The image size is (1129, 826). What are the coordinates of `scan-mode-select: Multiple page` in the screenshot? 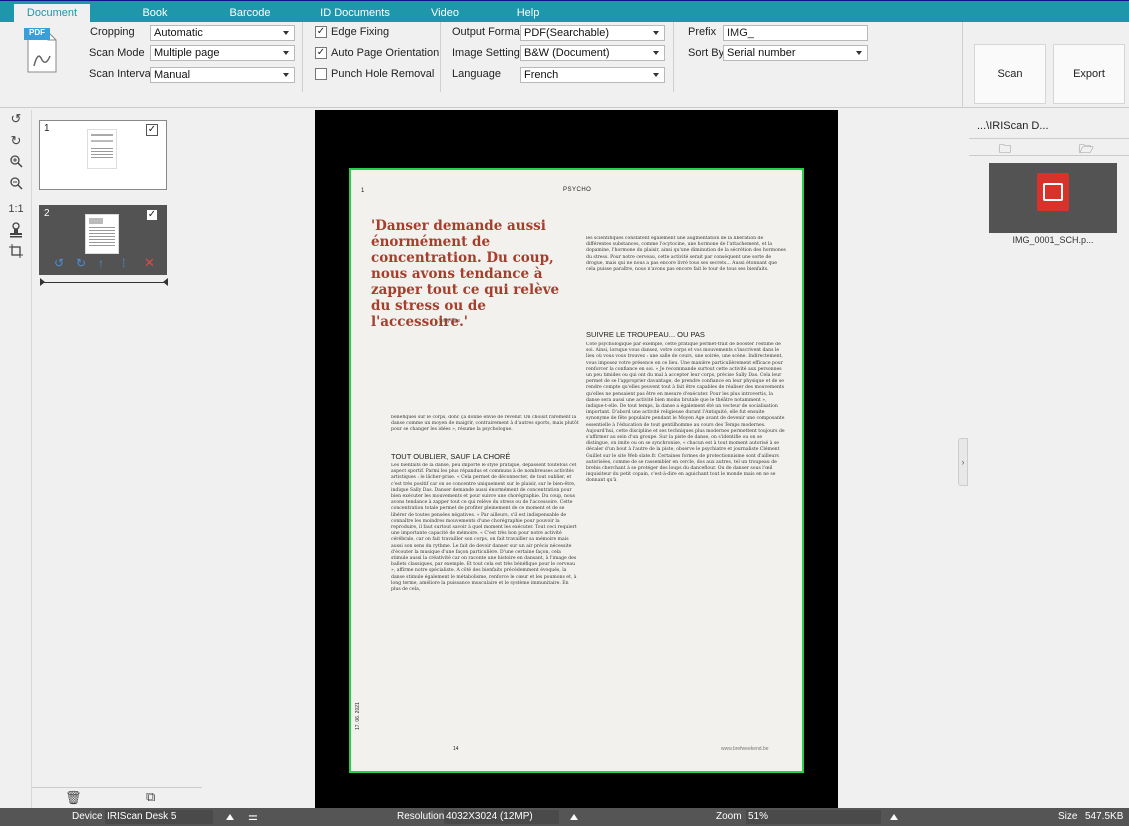 It's located at (222, 53).